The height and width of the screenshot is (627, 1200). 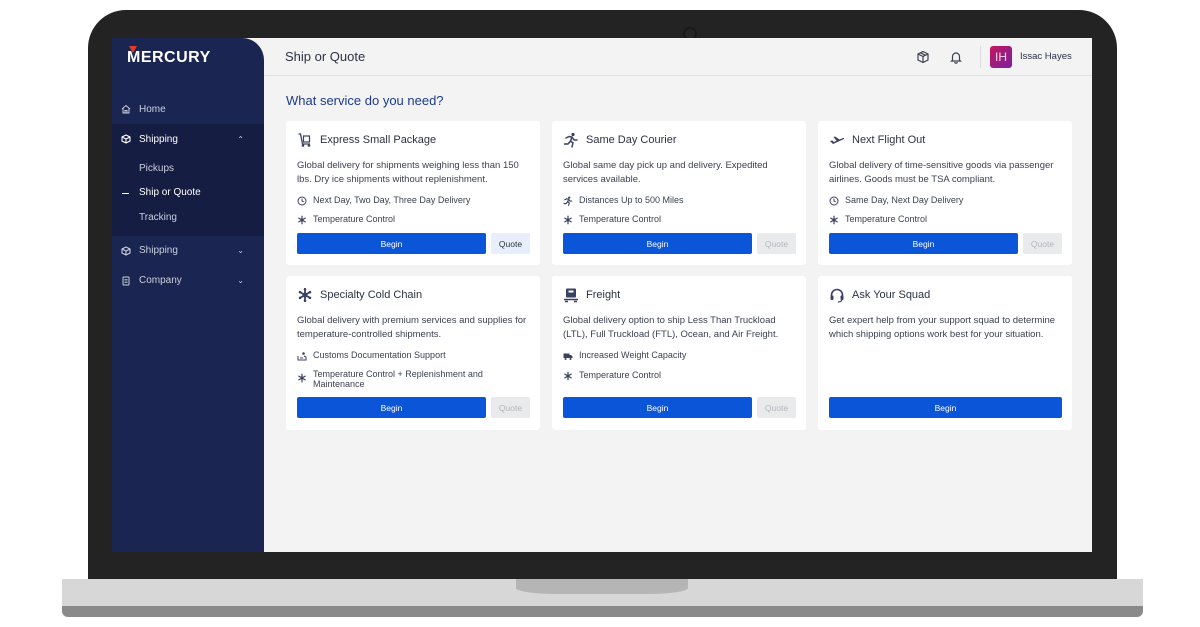 I want to click on card-feature: Customs Documentation Support, so click(x=371, y=355).